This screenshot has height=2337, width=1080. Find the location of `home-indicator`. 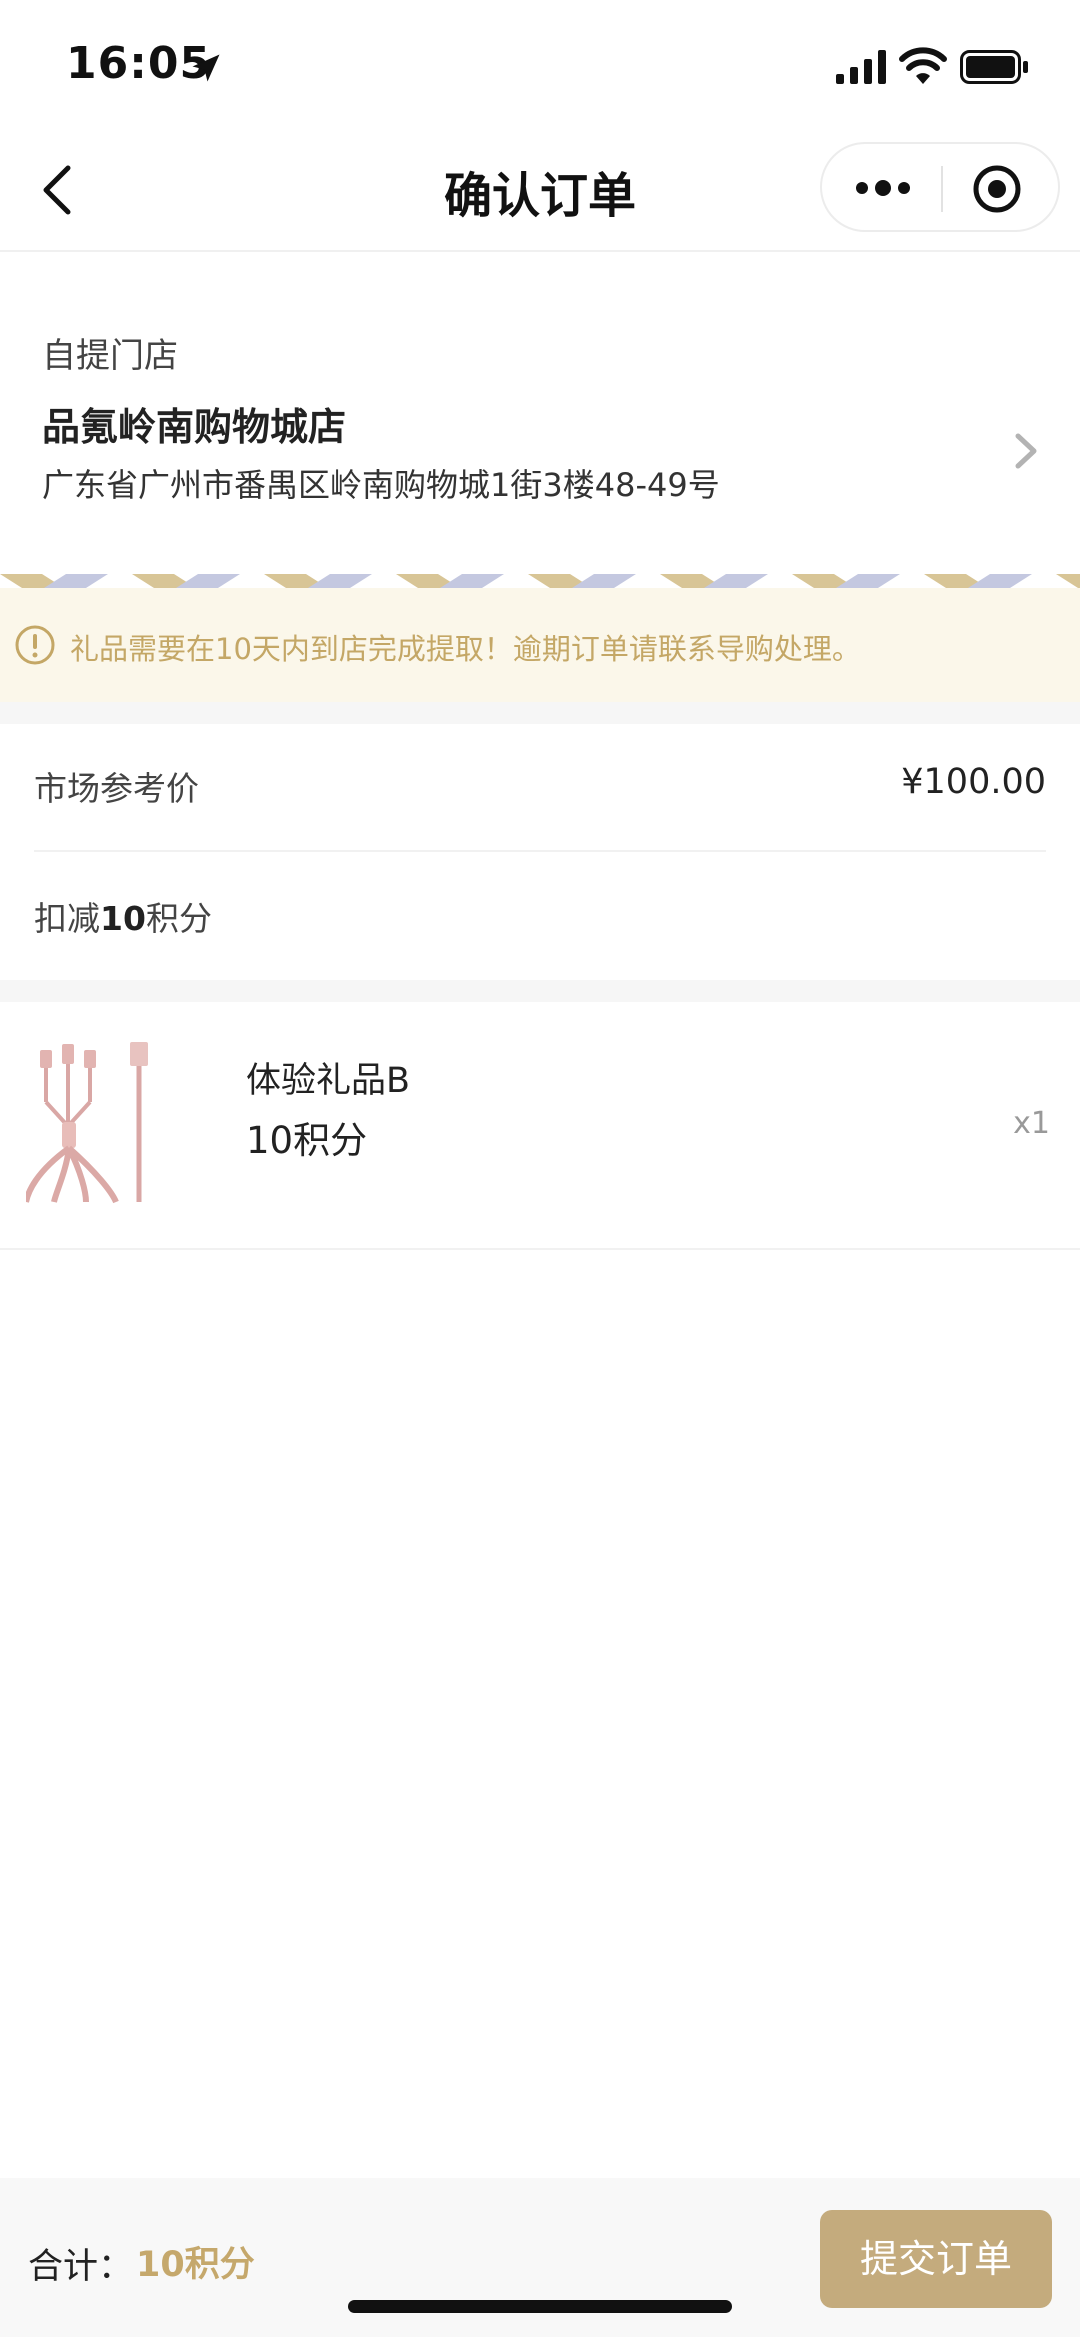

home-indicator is located at coordinates (540, 2306).